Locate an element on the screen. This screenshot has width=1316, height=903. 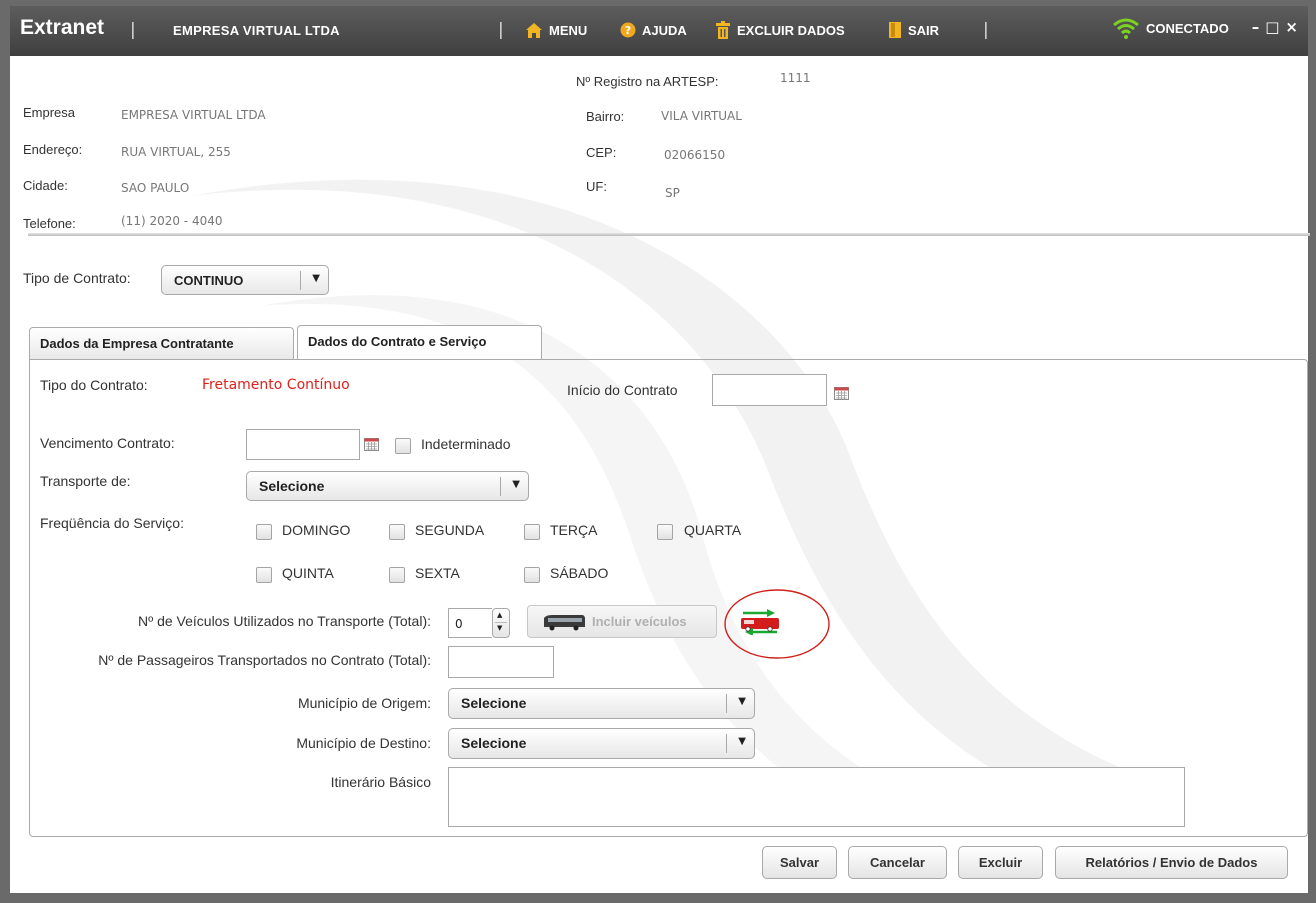
empresa-label: Empresa is located at coordinates (49, 112).